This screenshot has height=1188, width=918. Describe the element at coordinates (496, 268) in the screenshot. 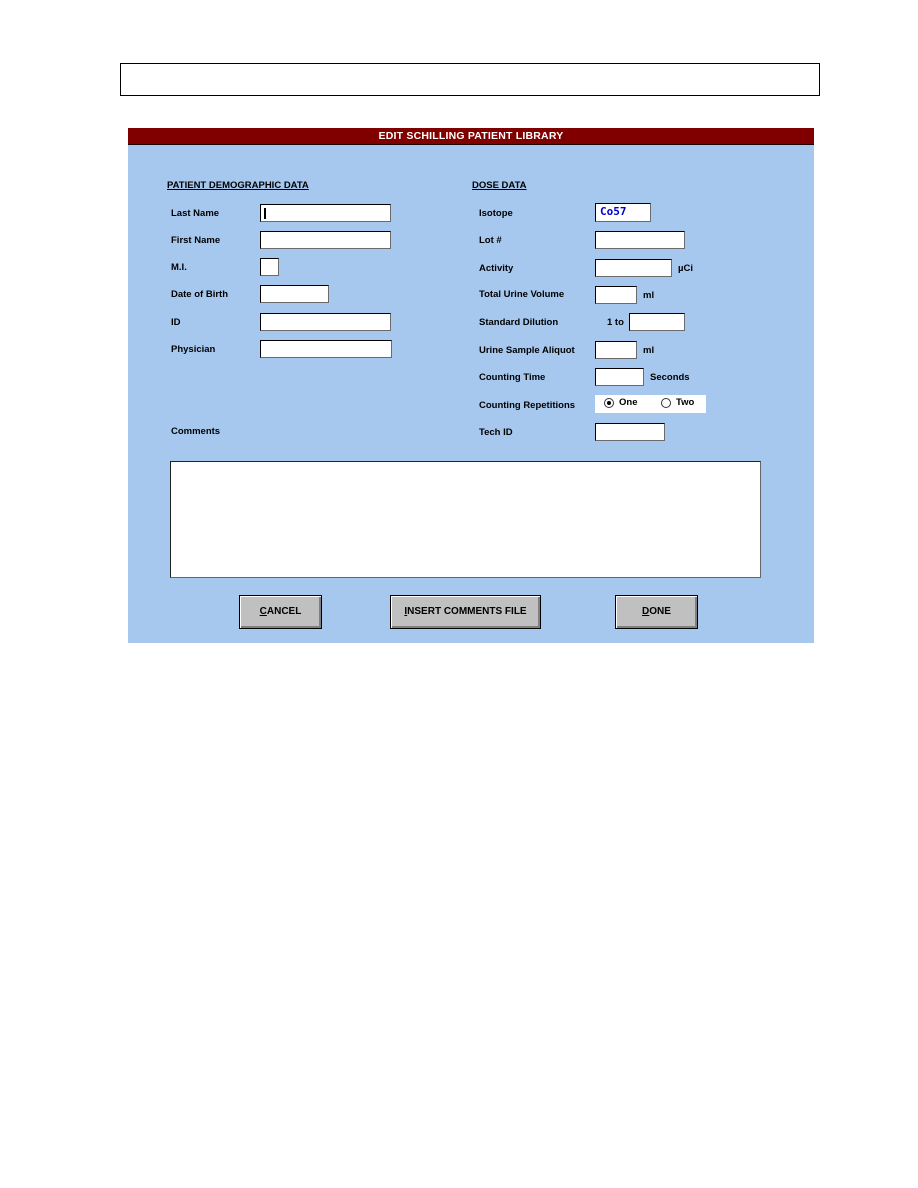

I see `activity-label: Activity` at that location.